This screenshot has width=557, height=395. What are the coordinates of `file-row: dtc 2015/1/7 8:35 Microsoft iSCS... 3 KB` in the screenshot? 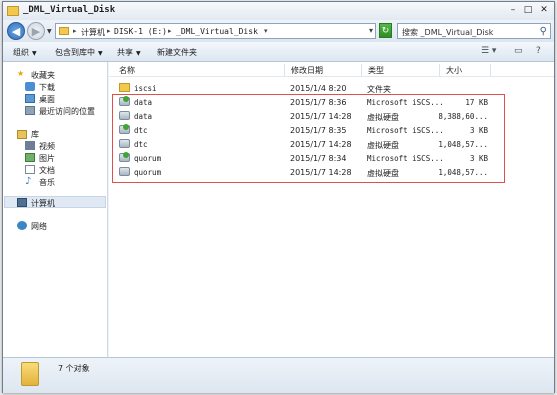 It's located at (309, 130).